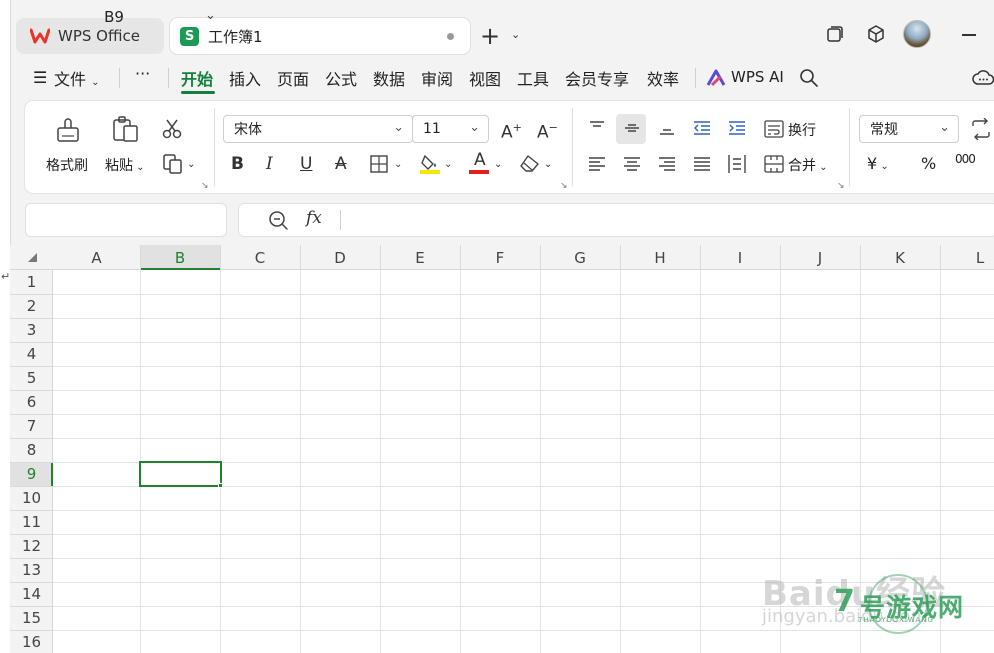 This screenshot has width=994, height=653. I want to click on format-painter-label: 格式刷, so click(67, 165).